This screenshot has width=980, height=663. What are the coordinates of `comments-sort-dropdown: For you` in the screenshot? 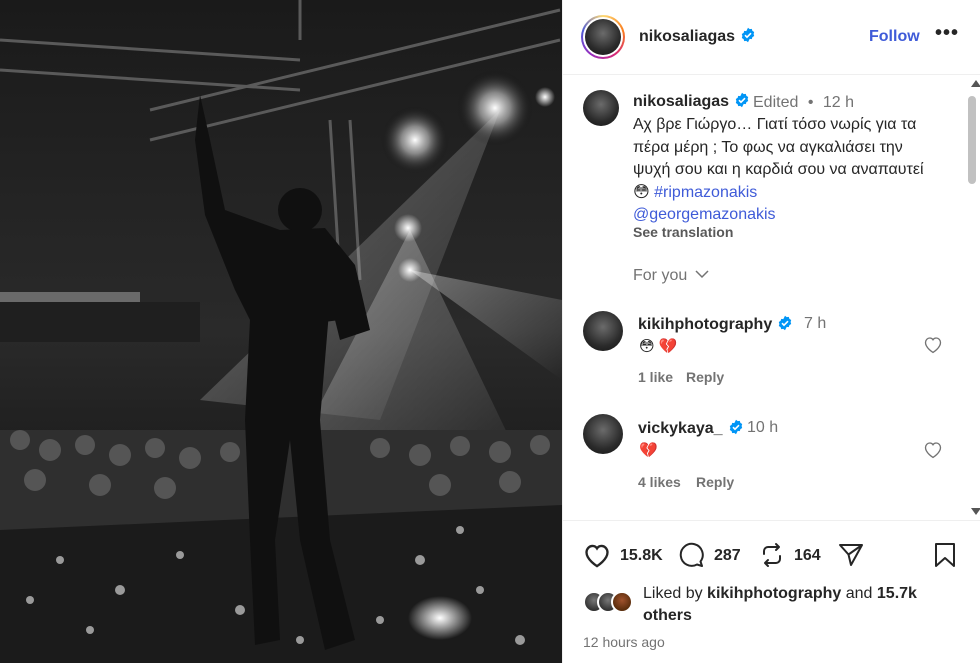 It's located at (671, 276).